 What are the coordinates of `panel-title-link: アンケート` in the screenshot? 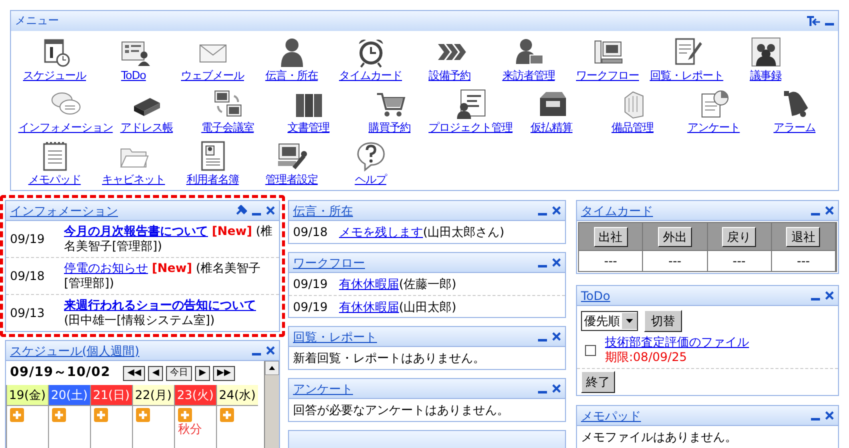 It's located at (323, 389).